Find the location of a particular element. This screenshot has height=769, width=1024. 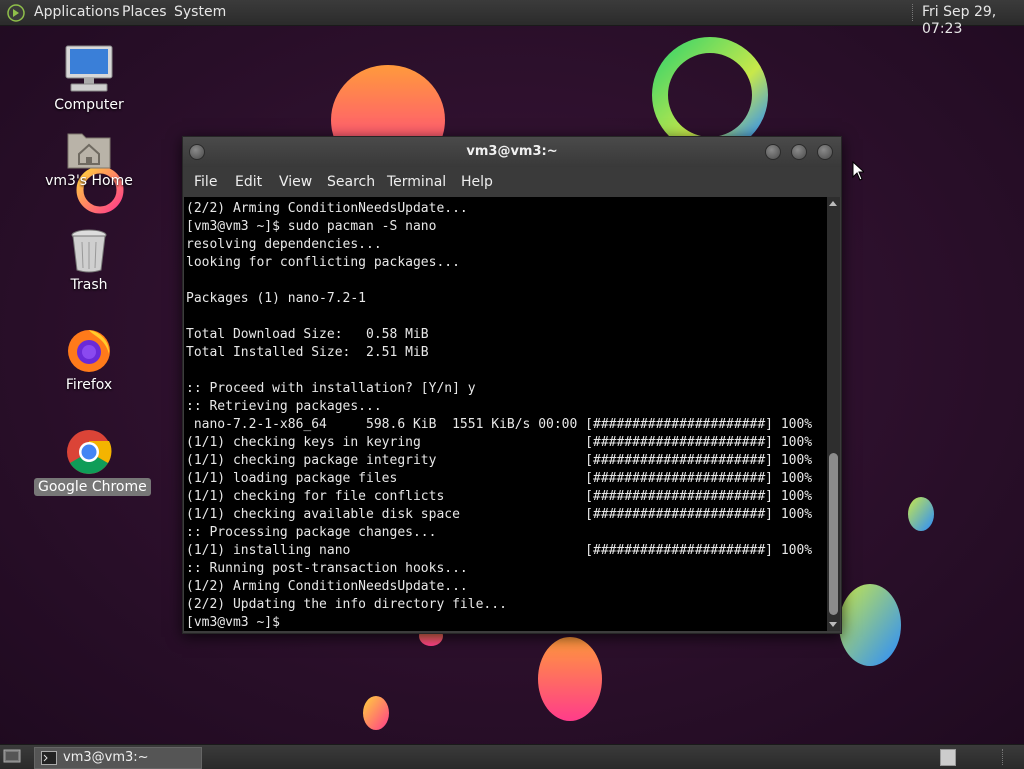

show-desktop-icon is located at coordinates (12, 756).